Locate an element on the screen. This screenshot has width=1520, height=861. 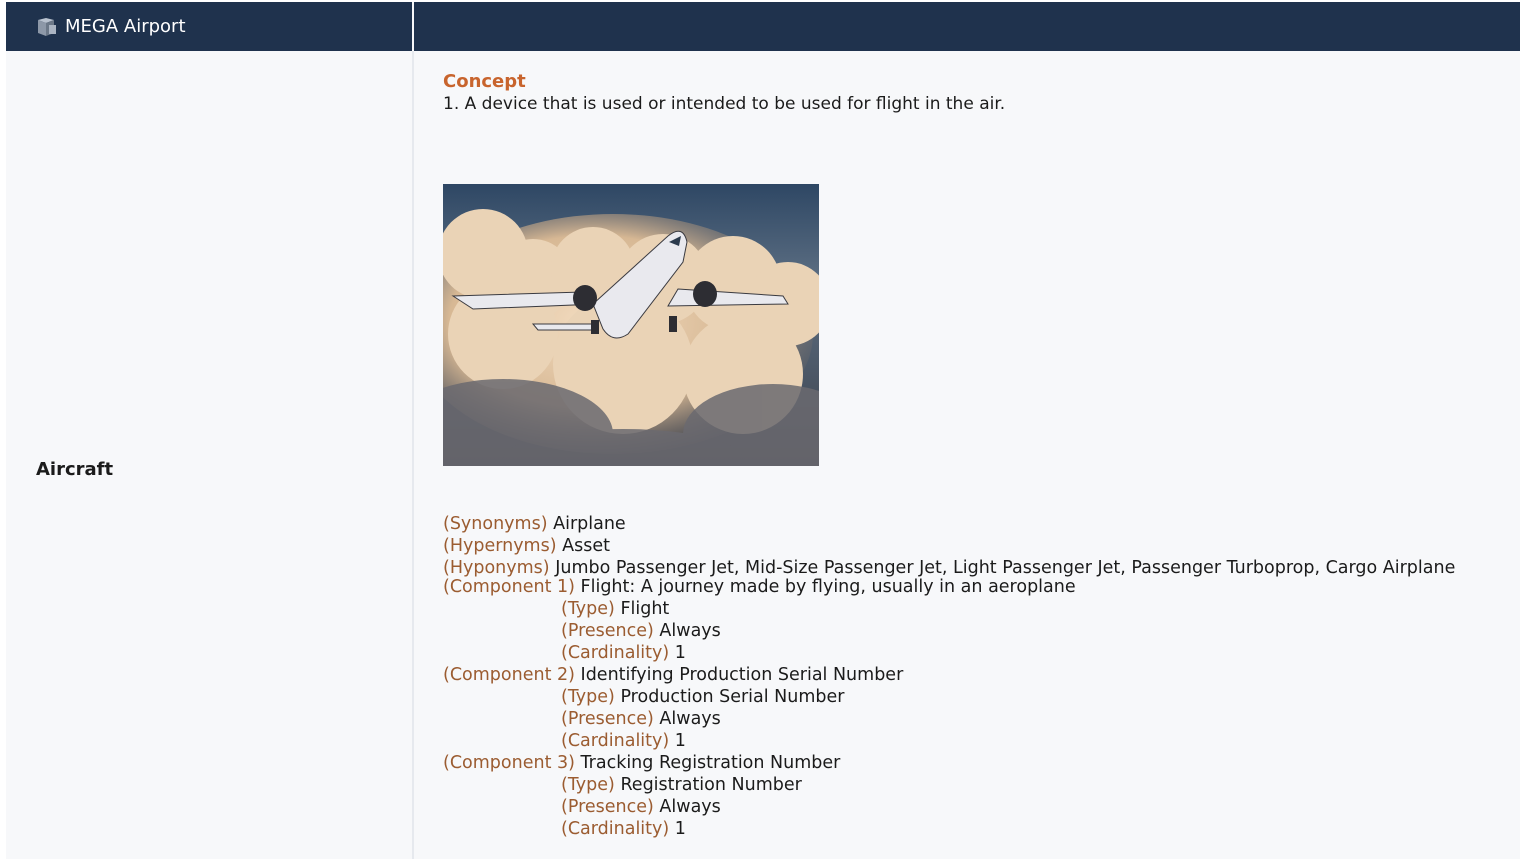
type-value: Registration Number is located at coordinates (711, 785).